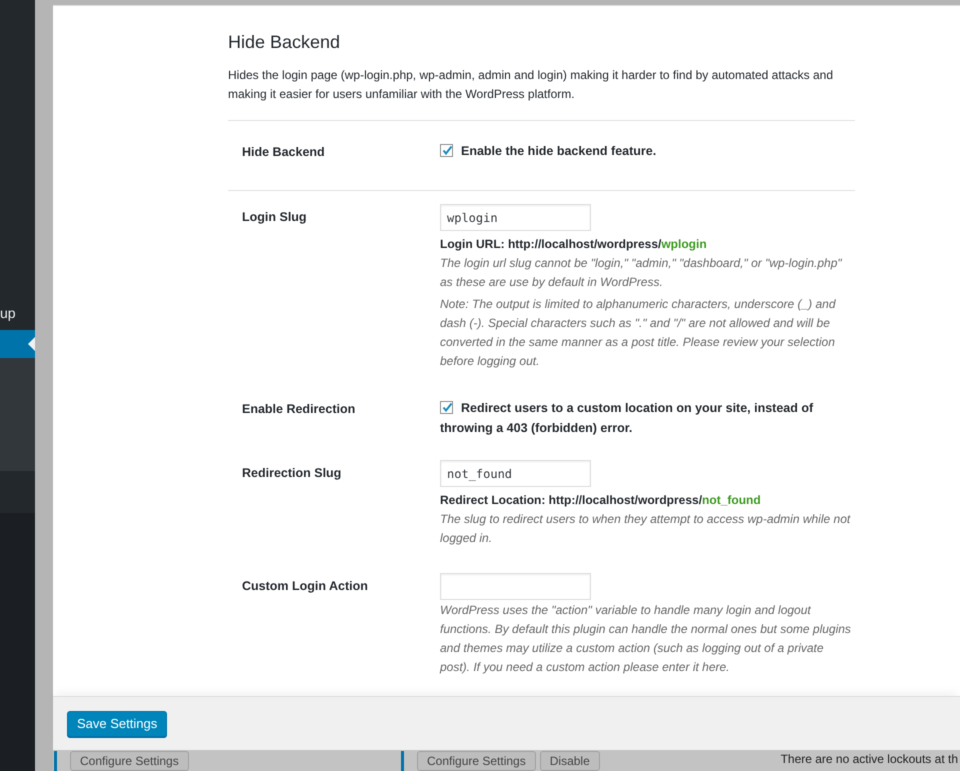  Describe the element at coordinates (531, 85) in the screenshot. I see `section-description: Hides the login page (wp-login.php, wp-admin, admin and login) making it harder to find by automated attacks and making it easier for users unfamiliar with the WordPress platform.` at that location.